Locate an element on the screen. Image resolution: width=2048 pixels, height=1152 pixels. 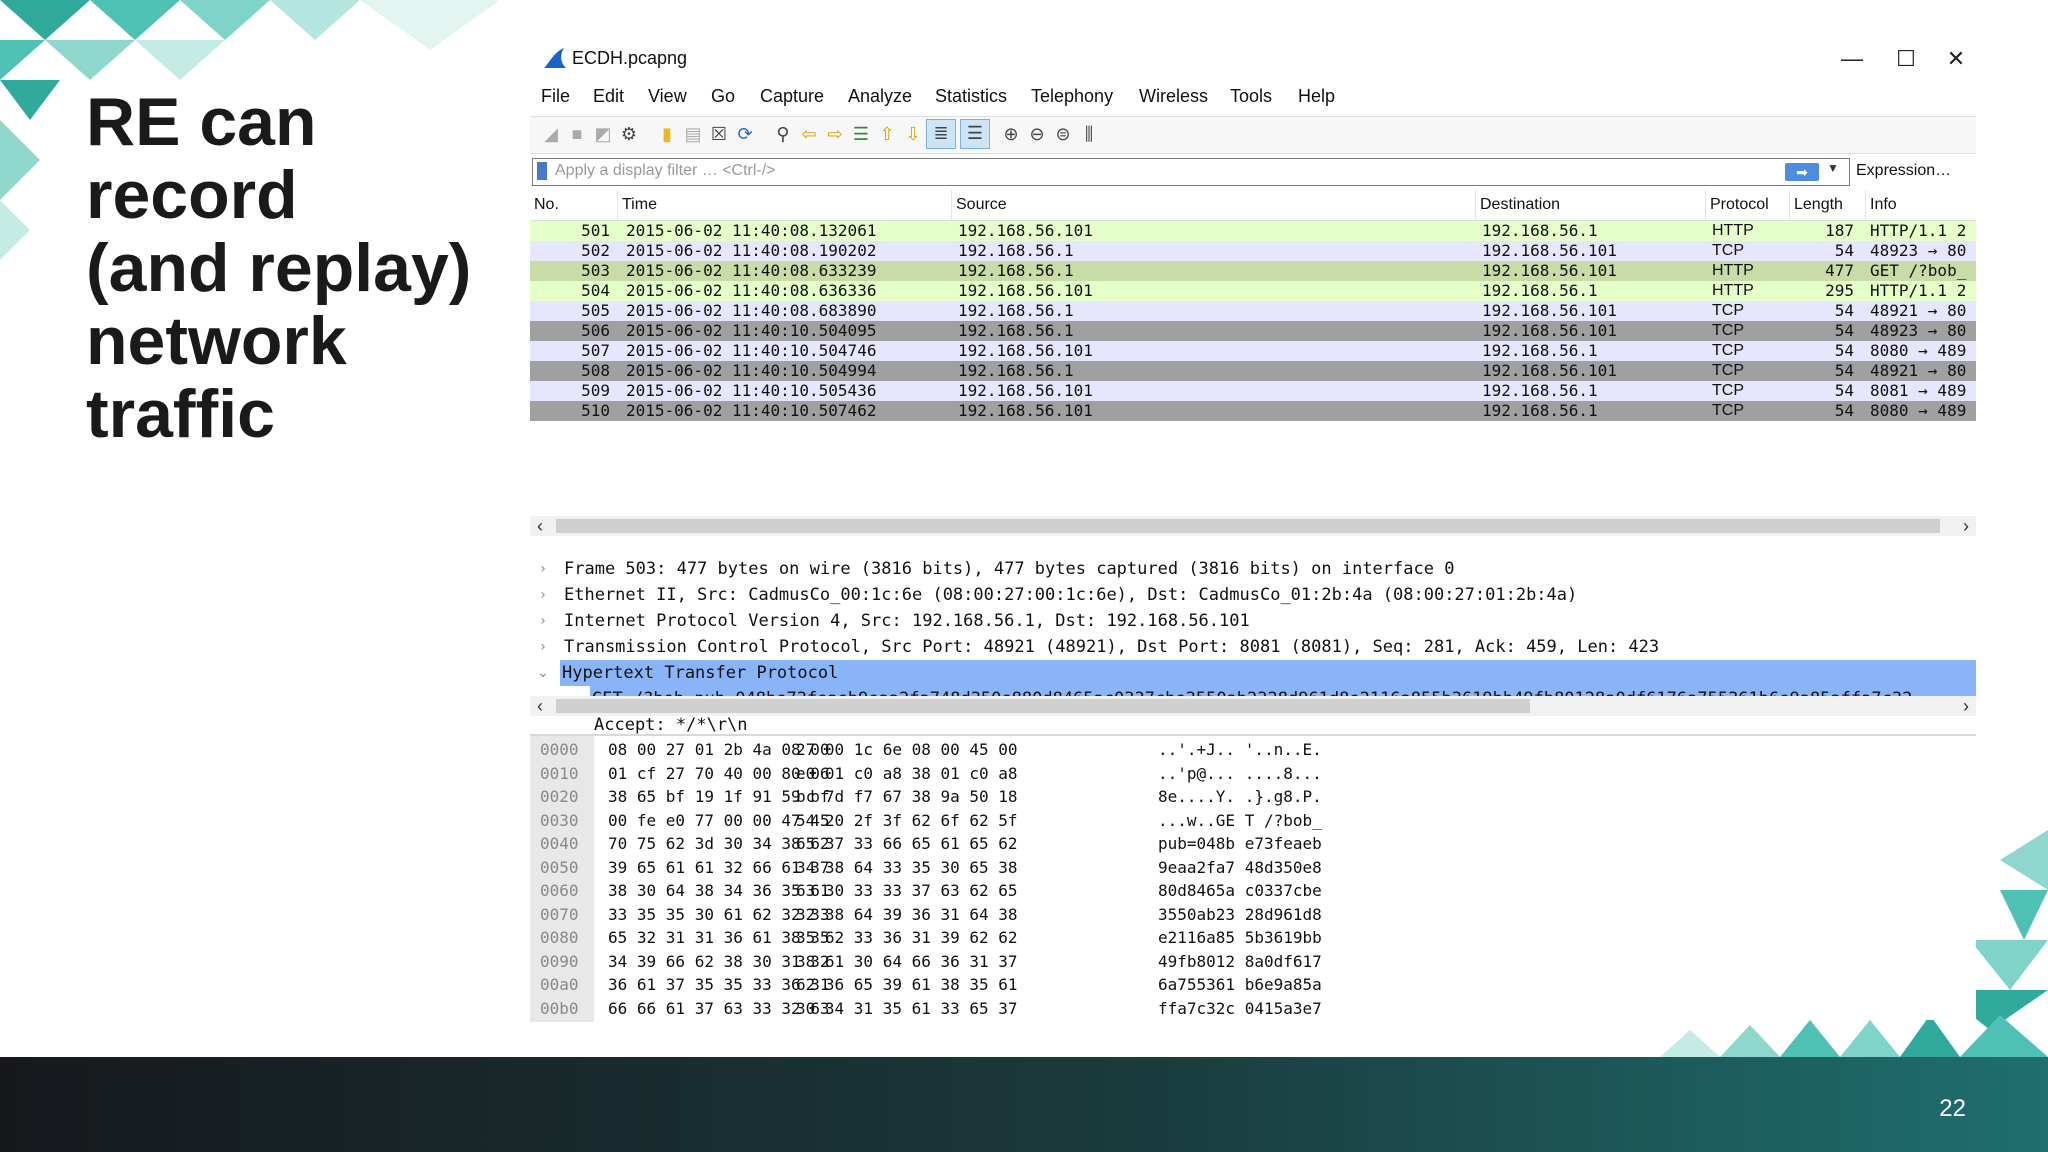
cell-no: 509 is located at coordinates (595, 390).